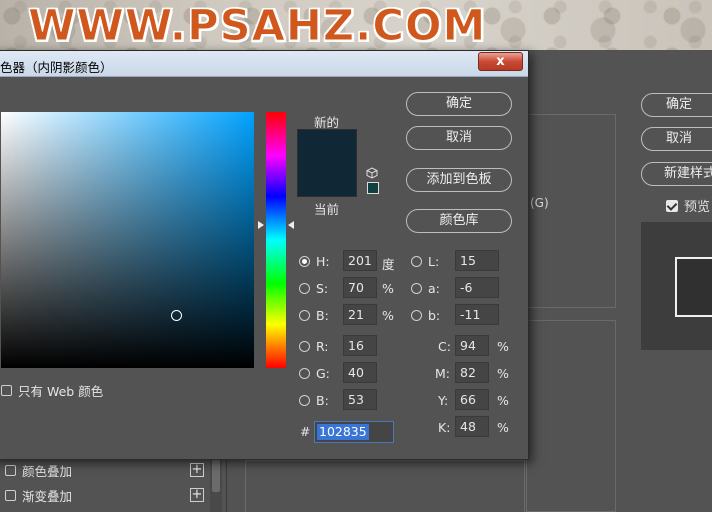 The image size is (712, 512). Describe the element at coordinates (360, 287) in the screenshot. I see `saturation-input: 70` at that location.